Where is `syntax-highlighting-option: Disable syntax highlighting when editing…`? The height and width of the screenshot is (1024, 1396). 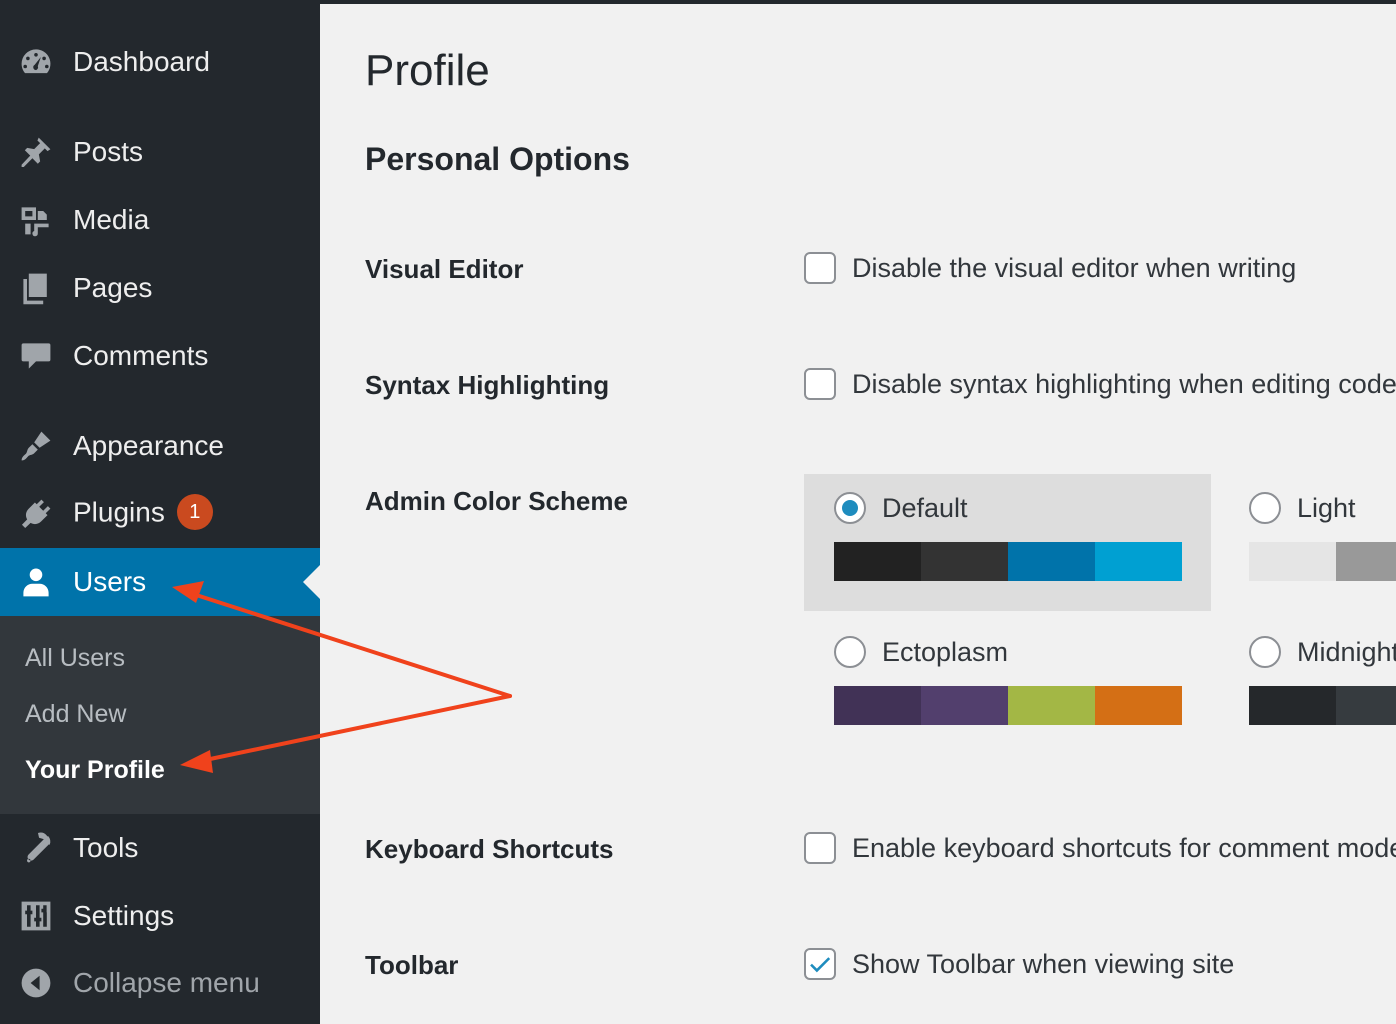
syntax-highlighting-option: Disable syntax highlighting when editing… is located at coordinates (1100, 384).